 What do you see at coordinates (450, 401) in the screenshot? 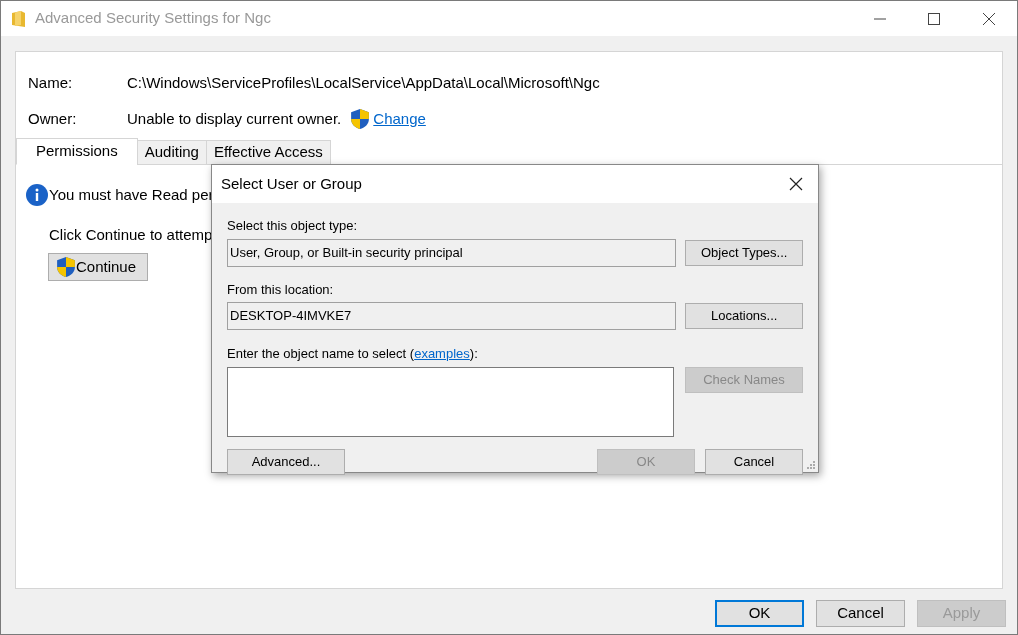
I see `object-name-field` at bounding box center [450, 401].